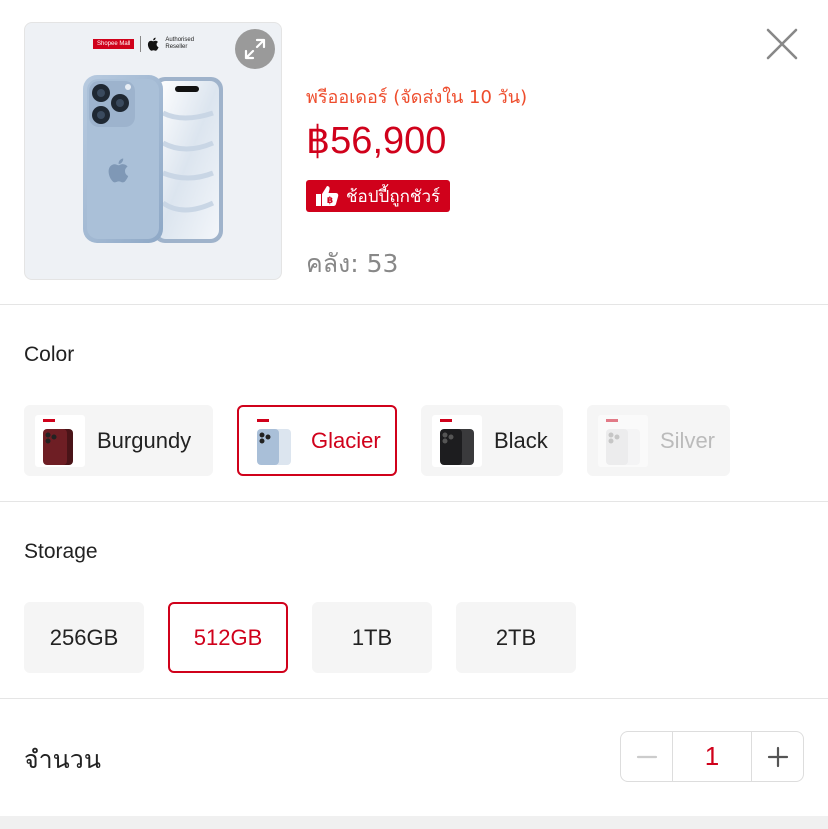  I want to click on plus-icon, so click(777, 756).